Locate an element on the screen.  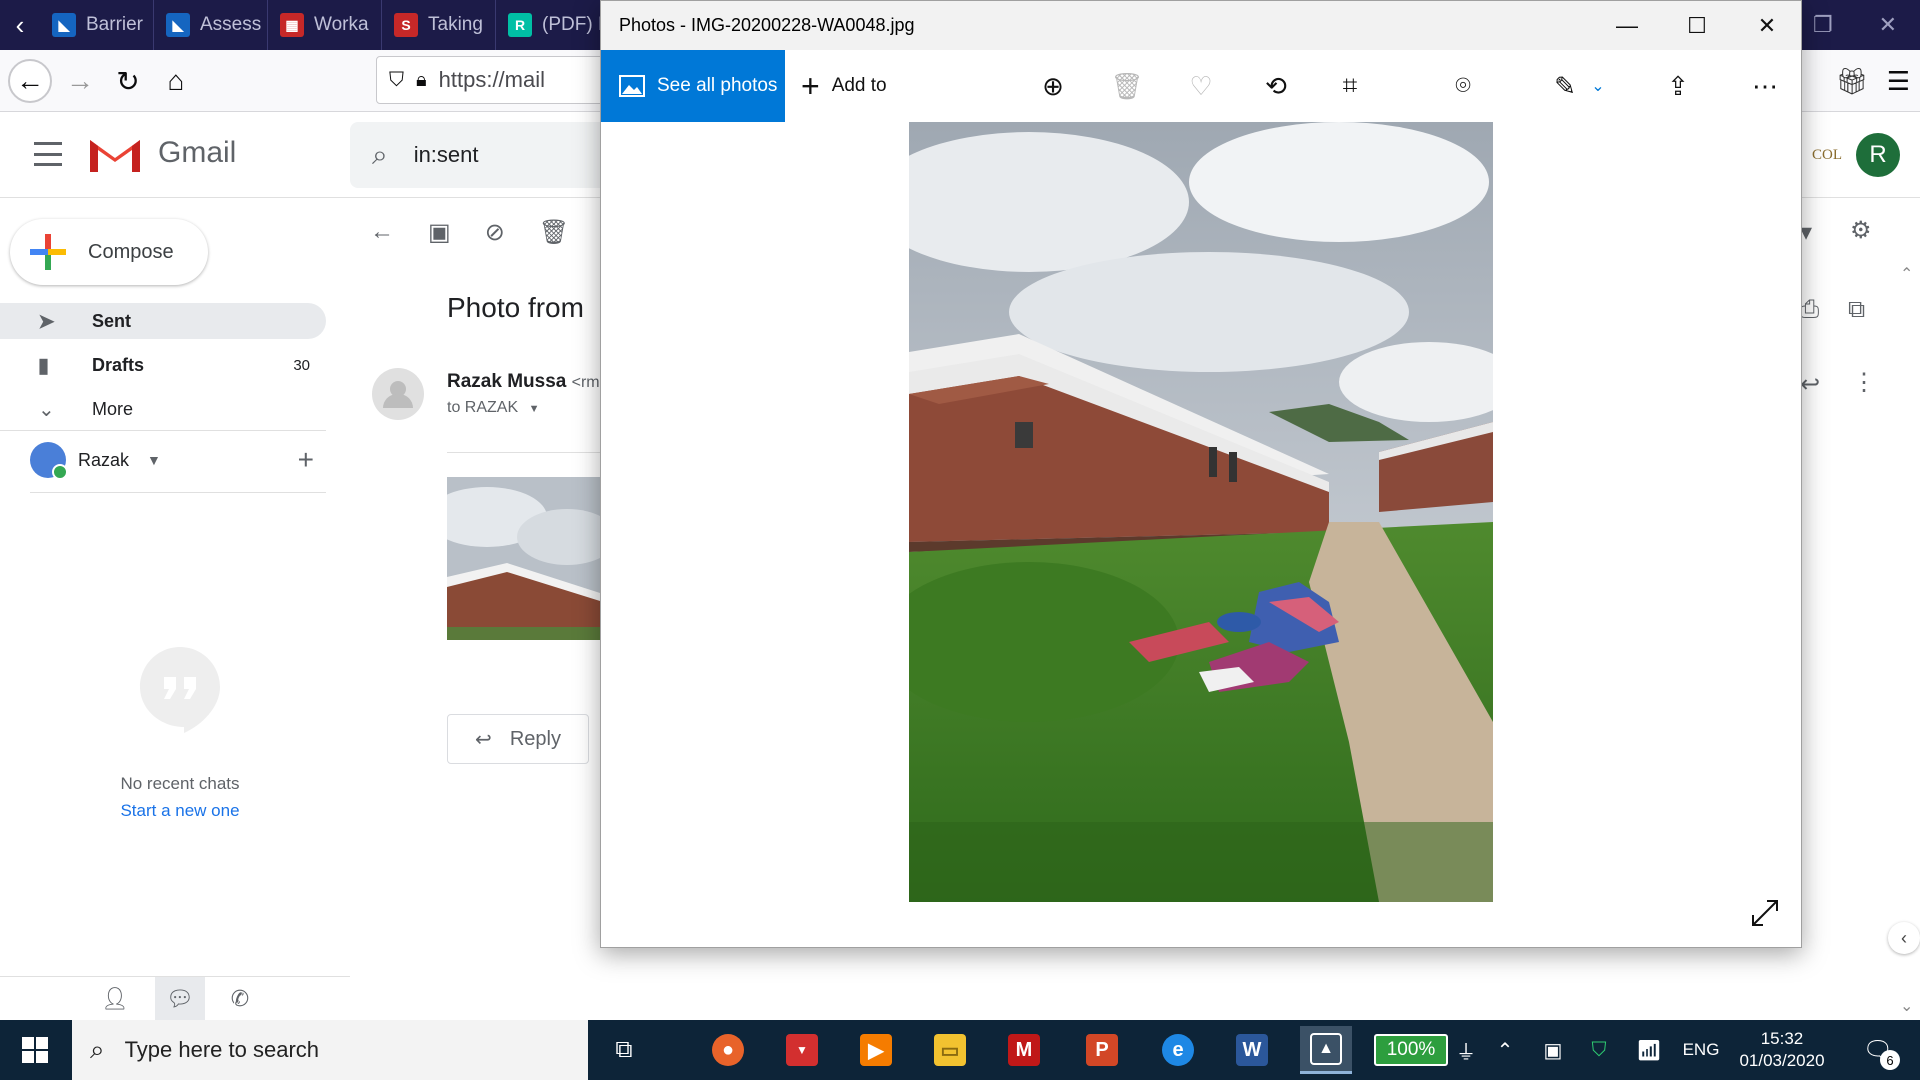
reload-button: ↻ is located at coordinates (128, 81).